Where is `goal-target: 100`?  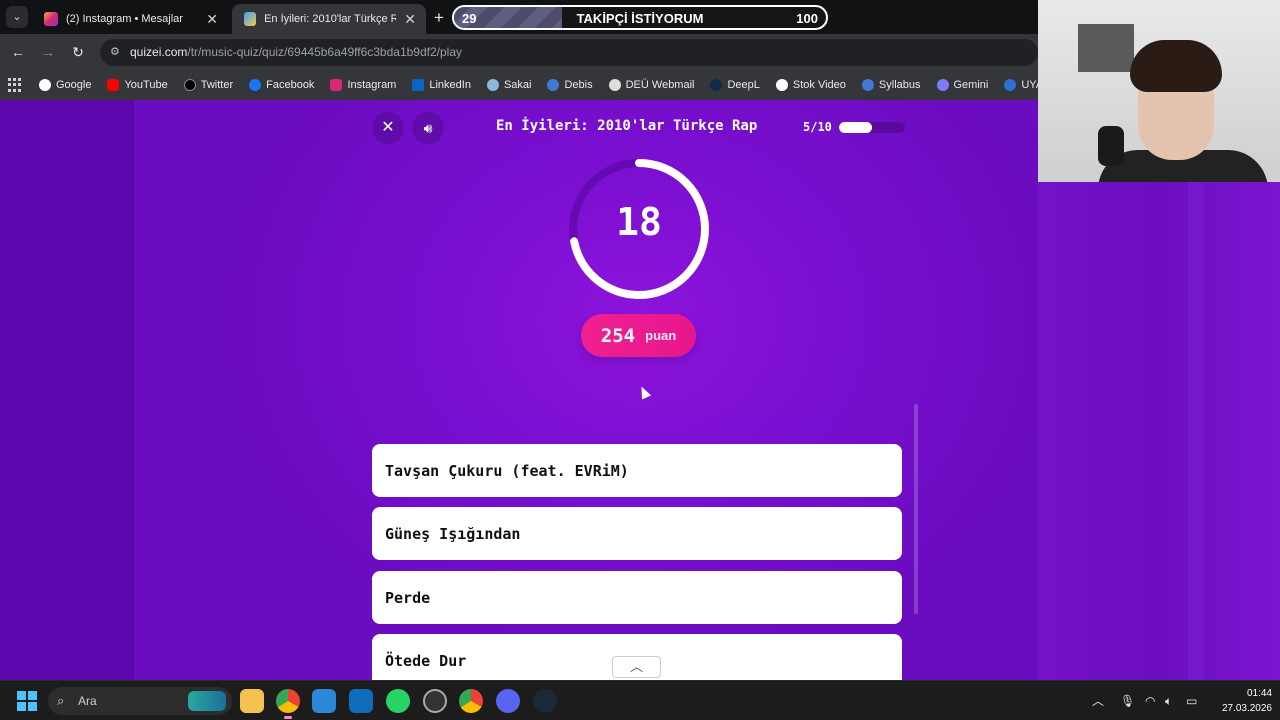 goal-target: 100 is located at coordinates (807, 18).